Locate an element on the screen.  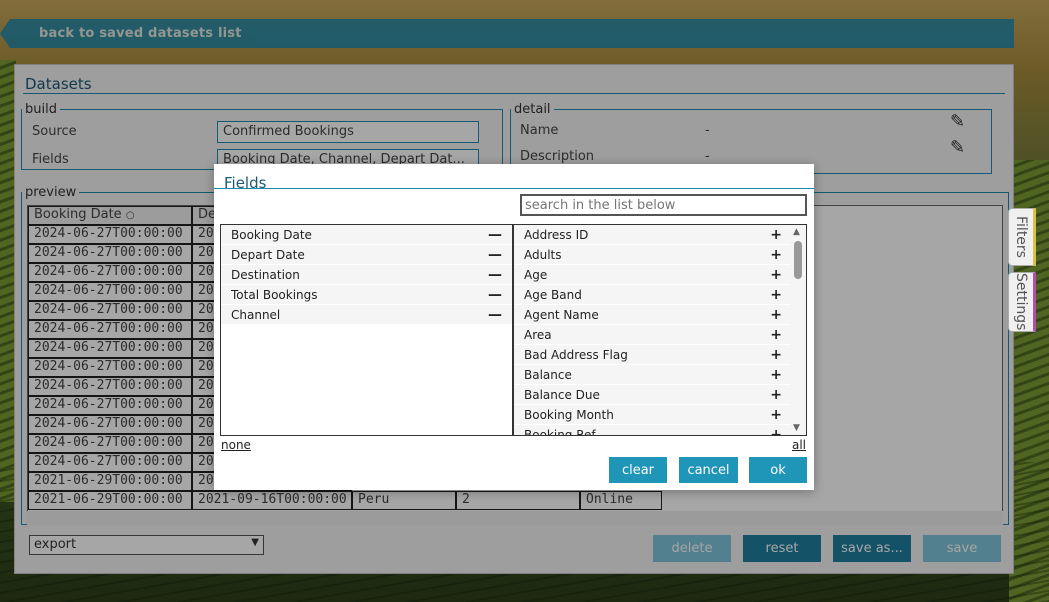
selected-field-item: Destination — is located at coordinates (366, 275).